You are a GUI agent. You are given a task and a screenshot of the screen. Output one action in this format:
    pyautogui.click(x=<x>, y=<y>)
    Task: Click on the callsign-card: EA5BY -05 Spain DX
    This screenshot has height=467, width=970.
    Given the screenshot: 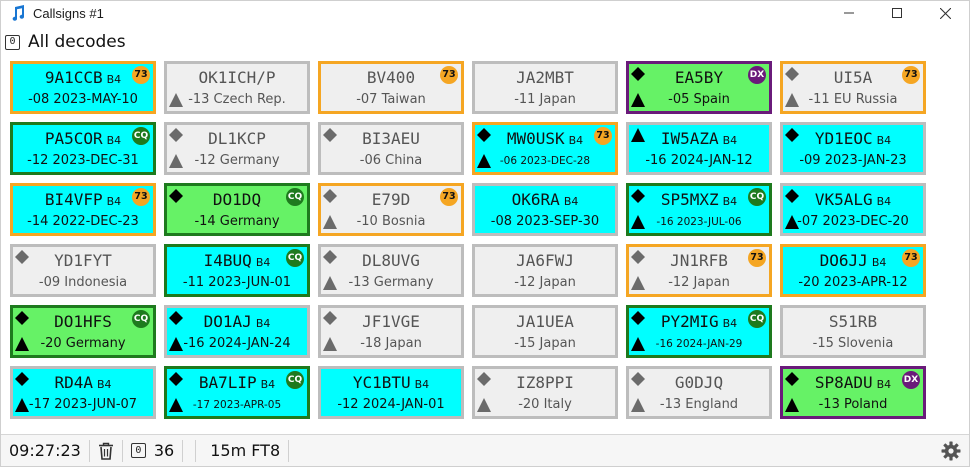 What is the action you would take?
    pyautogui.click(x=699, y=87)
    